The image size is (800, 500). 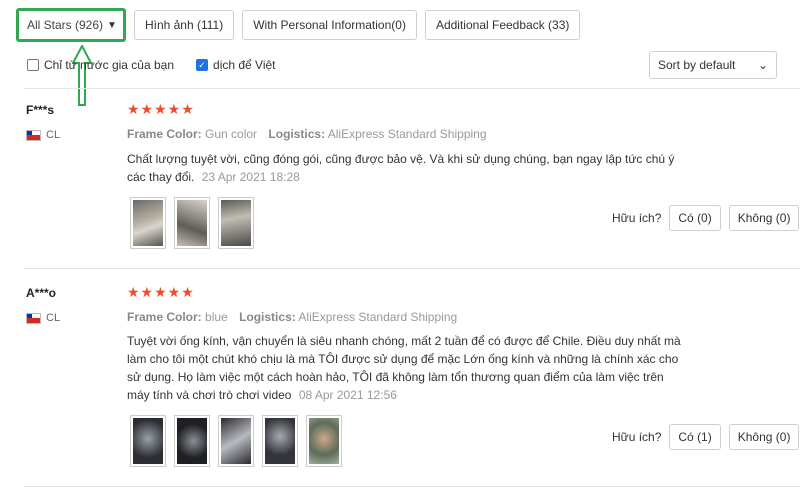 I want to click on helpful-yes-button: Có (0), so click(x=695, y=218).